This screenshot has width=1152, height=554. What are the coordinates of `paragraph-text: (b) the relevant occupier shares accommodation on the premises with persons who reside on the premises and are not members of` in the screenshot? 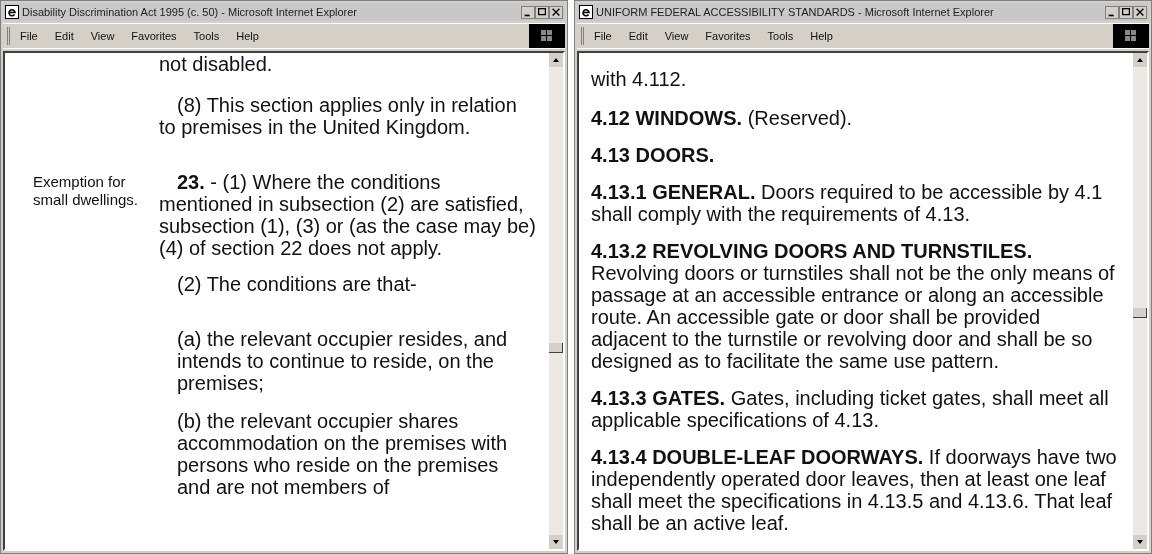 It's located at (343, 454).